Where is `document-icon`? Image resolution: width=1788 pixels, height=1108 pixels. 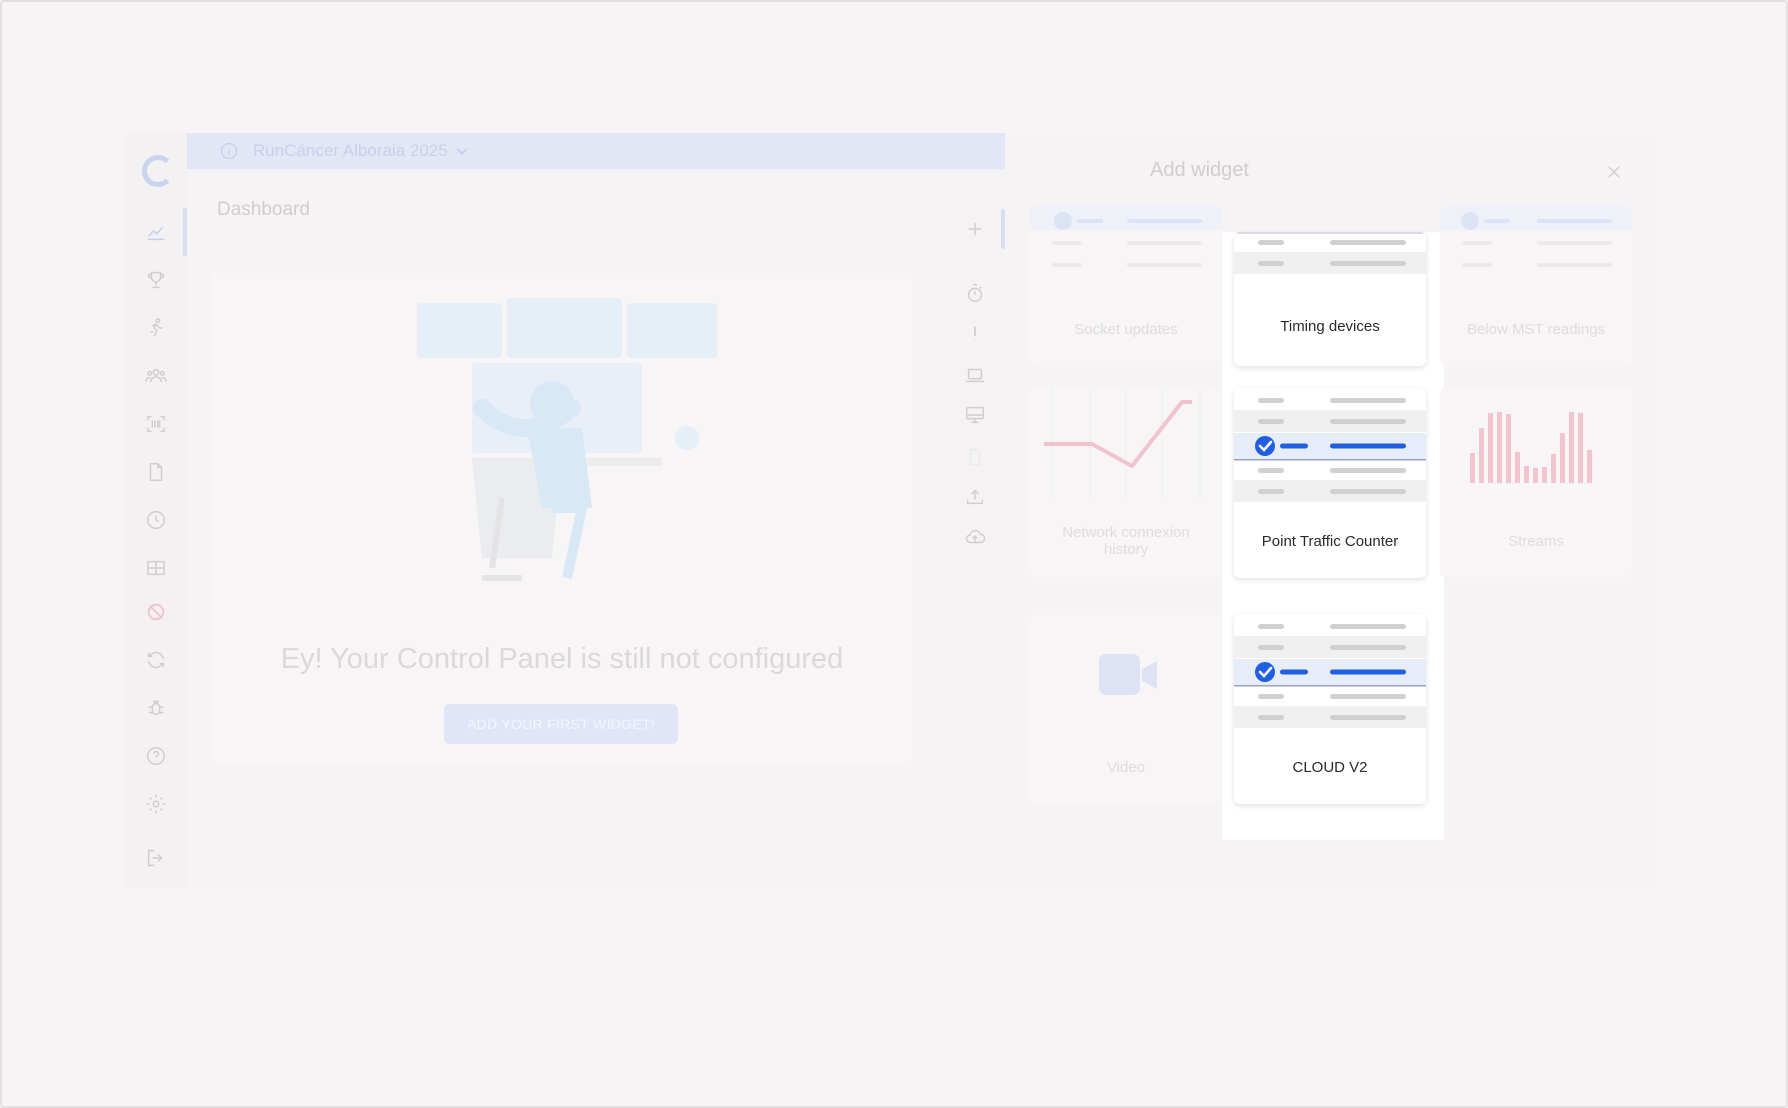 document-icon is located at coordinates (156, 472).